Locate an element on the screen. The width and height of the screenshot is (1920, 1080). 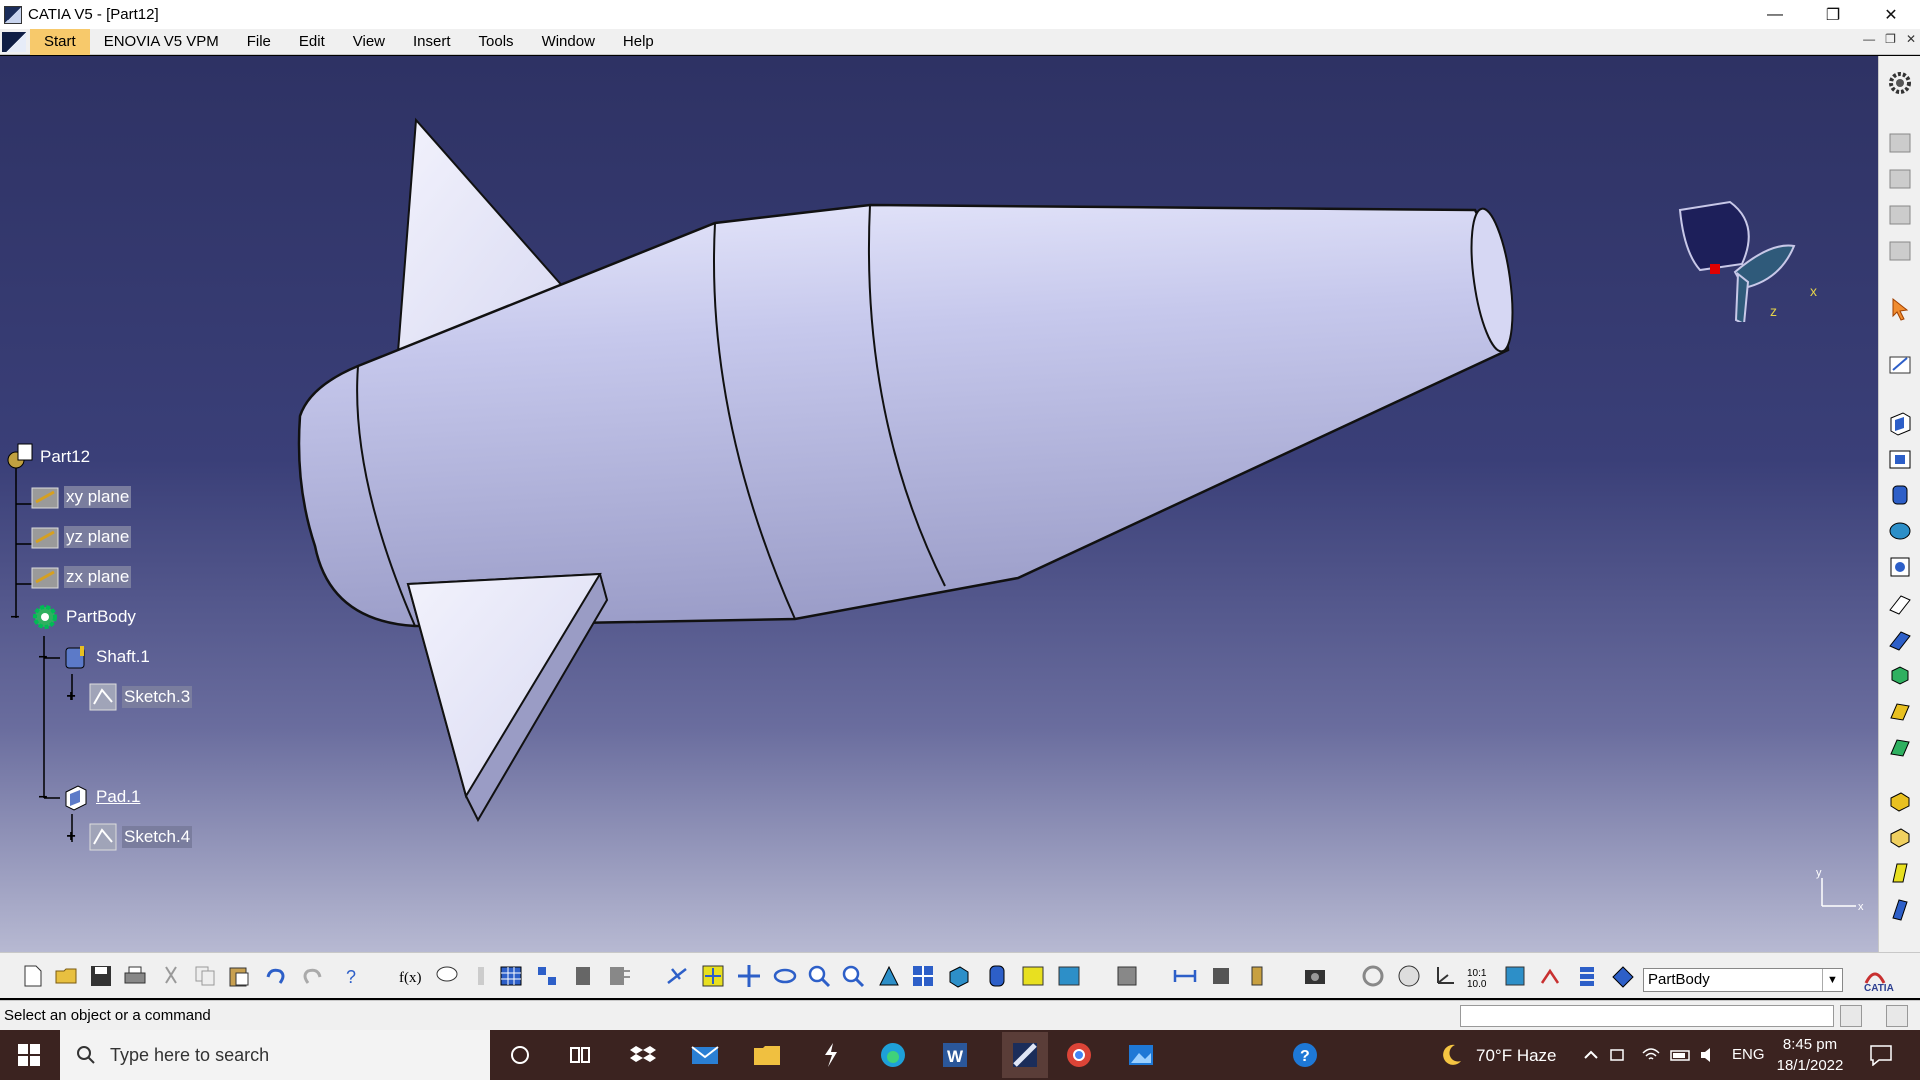
swap-visible-space-icon is located at coordinates (1069, 976).